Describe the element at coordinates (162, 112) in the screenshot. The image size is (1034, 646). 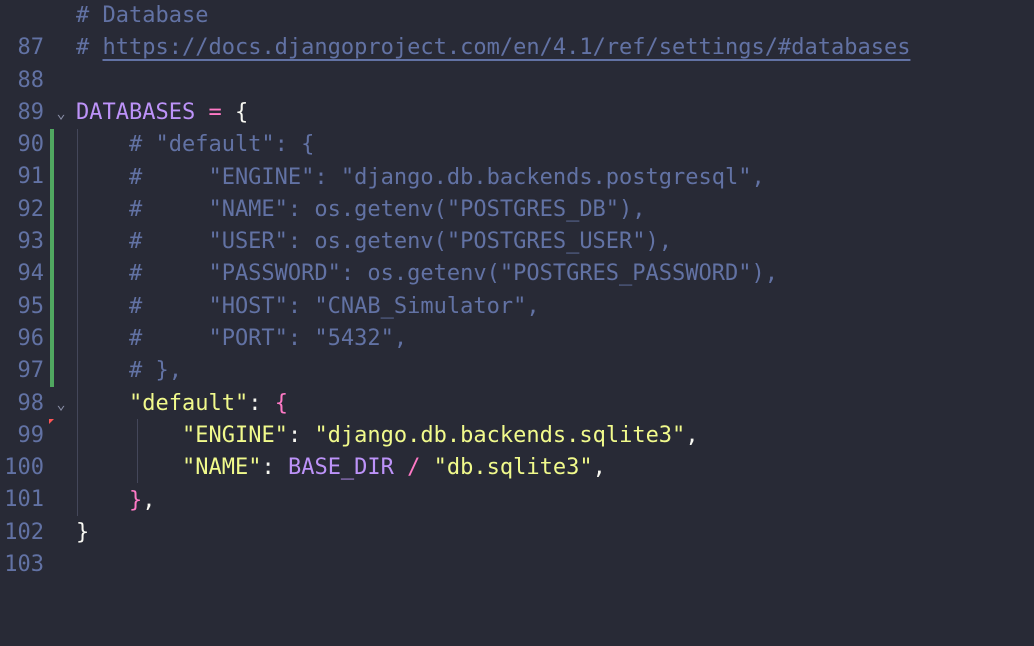
I see `code-text: DATABASES = {` at that location.